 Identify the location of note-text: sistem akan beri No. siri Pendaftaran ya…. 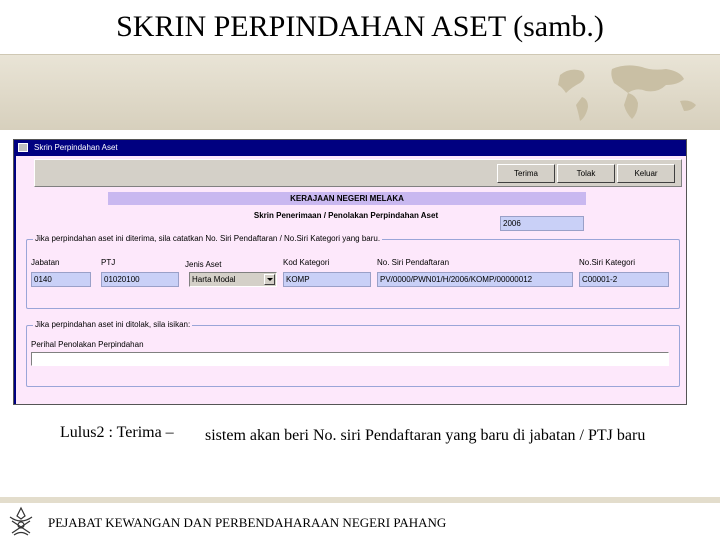
(425, 435).